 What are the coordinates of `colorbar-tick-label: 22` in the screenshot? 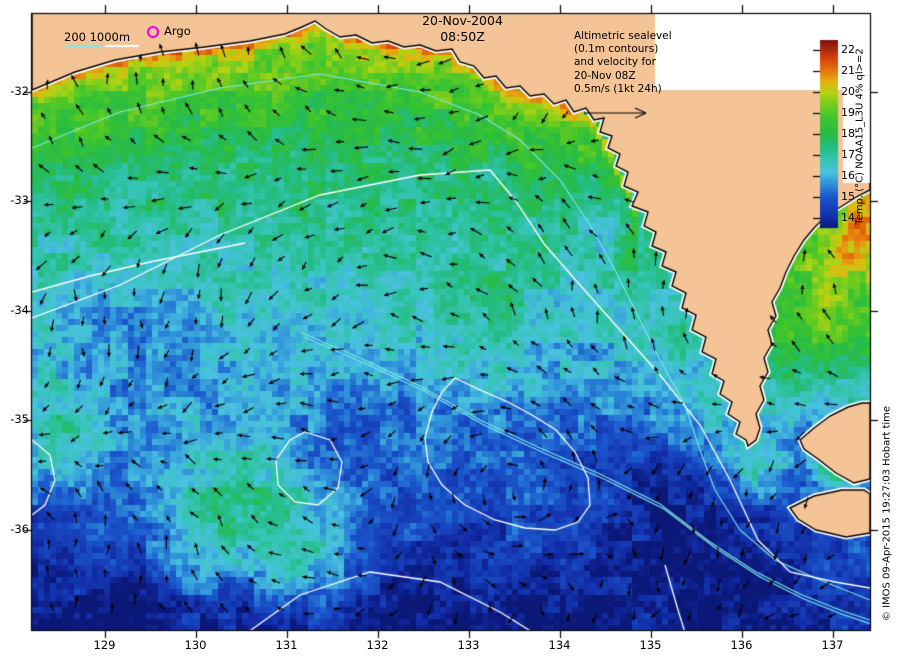 It's located at (848, 50).